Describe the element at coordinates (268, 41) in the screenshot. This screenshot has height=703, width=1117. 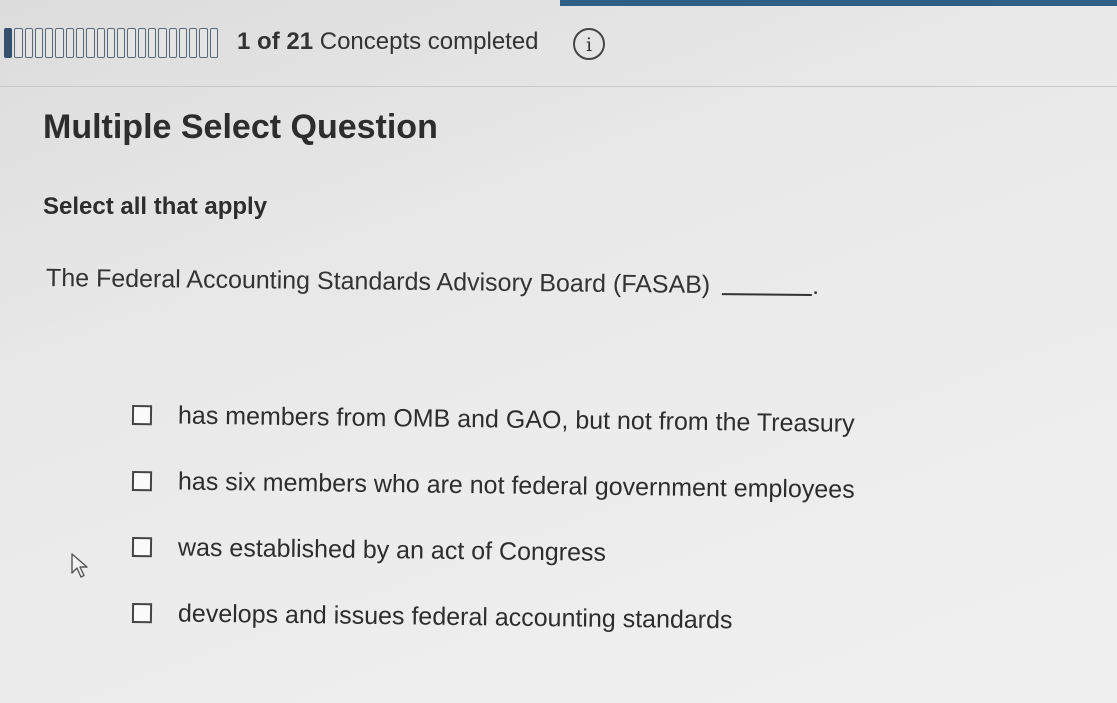
I see `progress-of-label: of` at that location.